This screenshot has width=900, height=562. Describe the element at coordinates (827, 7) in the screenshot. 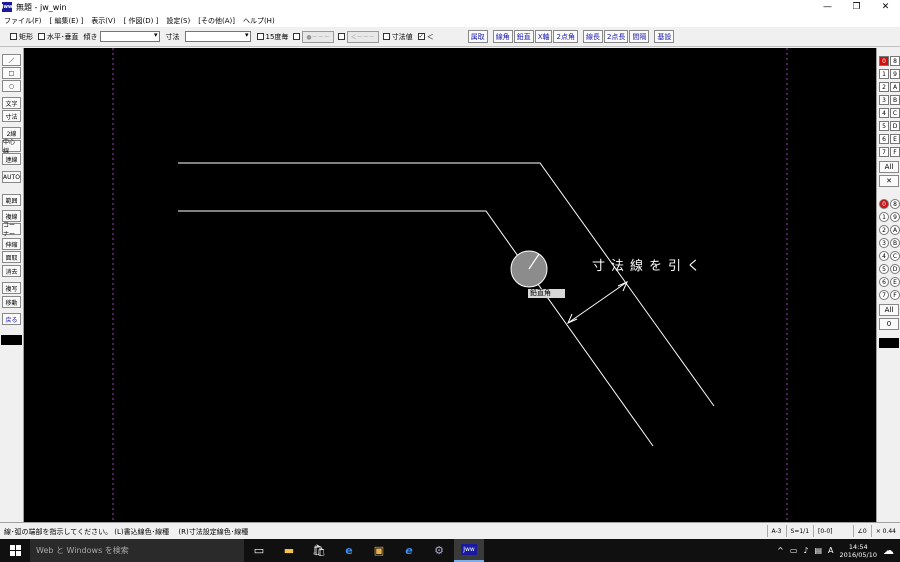

I see `minimize-button: —` at that location.